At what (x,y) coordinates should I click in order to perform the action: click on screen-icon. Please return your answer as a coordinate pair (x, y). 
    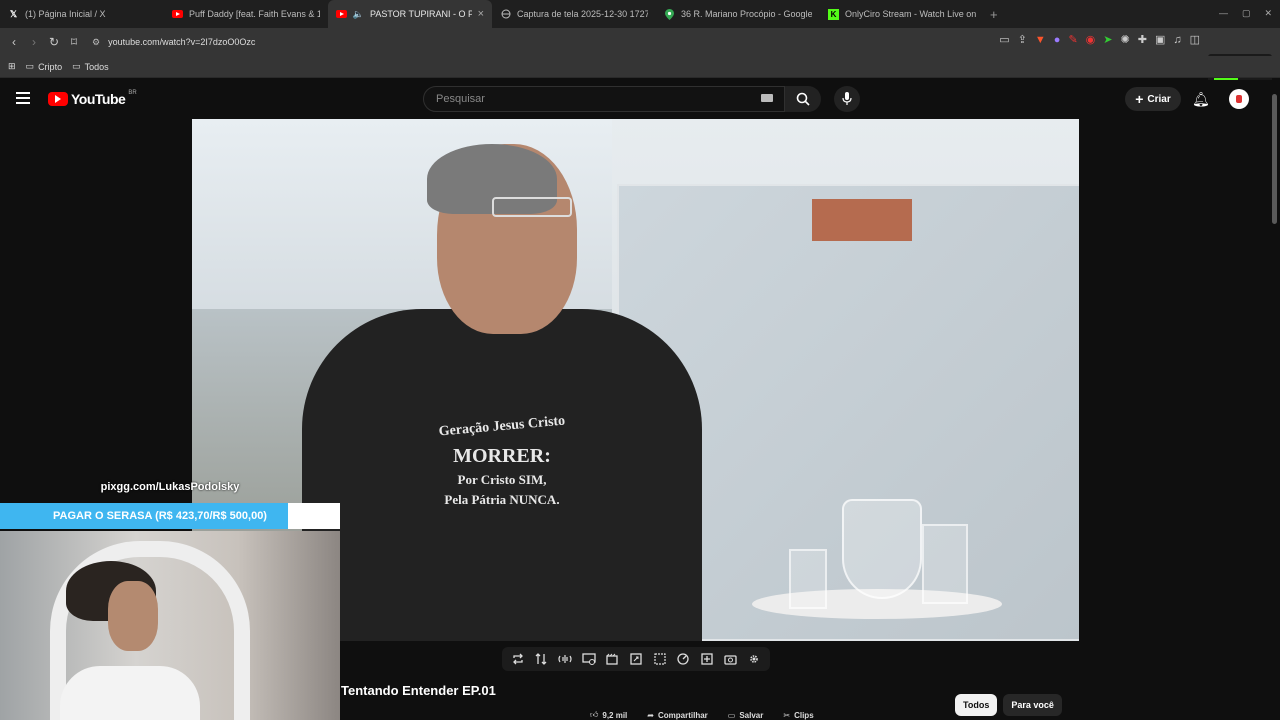
    Looking at the image, I should click on (589, 659).